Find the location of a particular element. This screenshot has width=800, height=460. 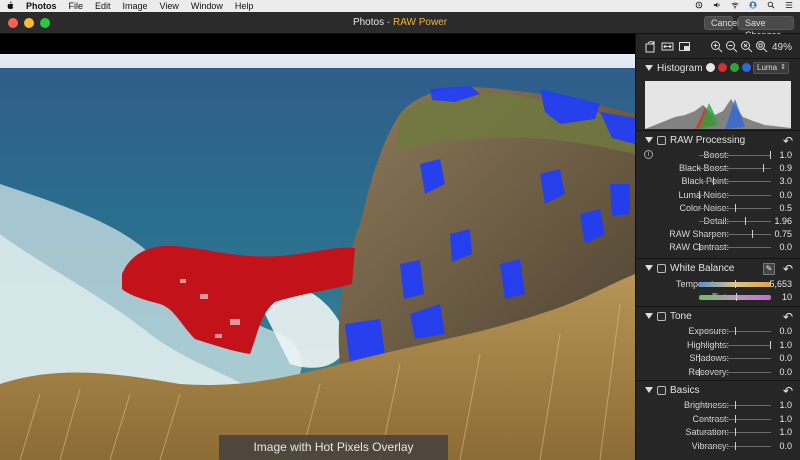

exposure-slider-thumb is located at coordinates (735, 331).